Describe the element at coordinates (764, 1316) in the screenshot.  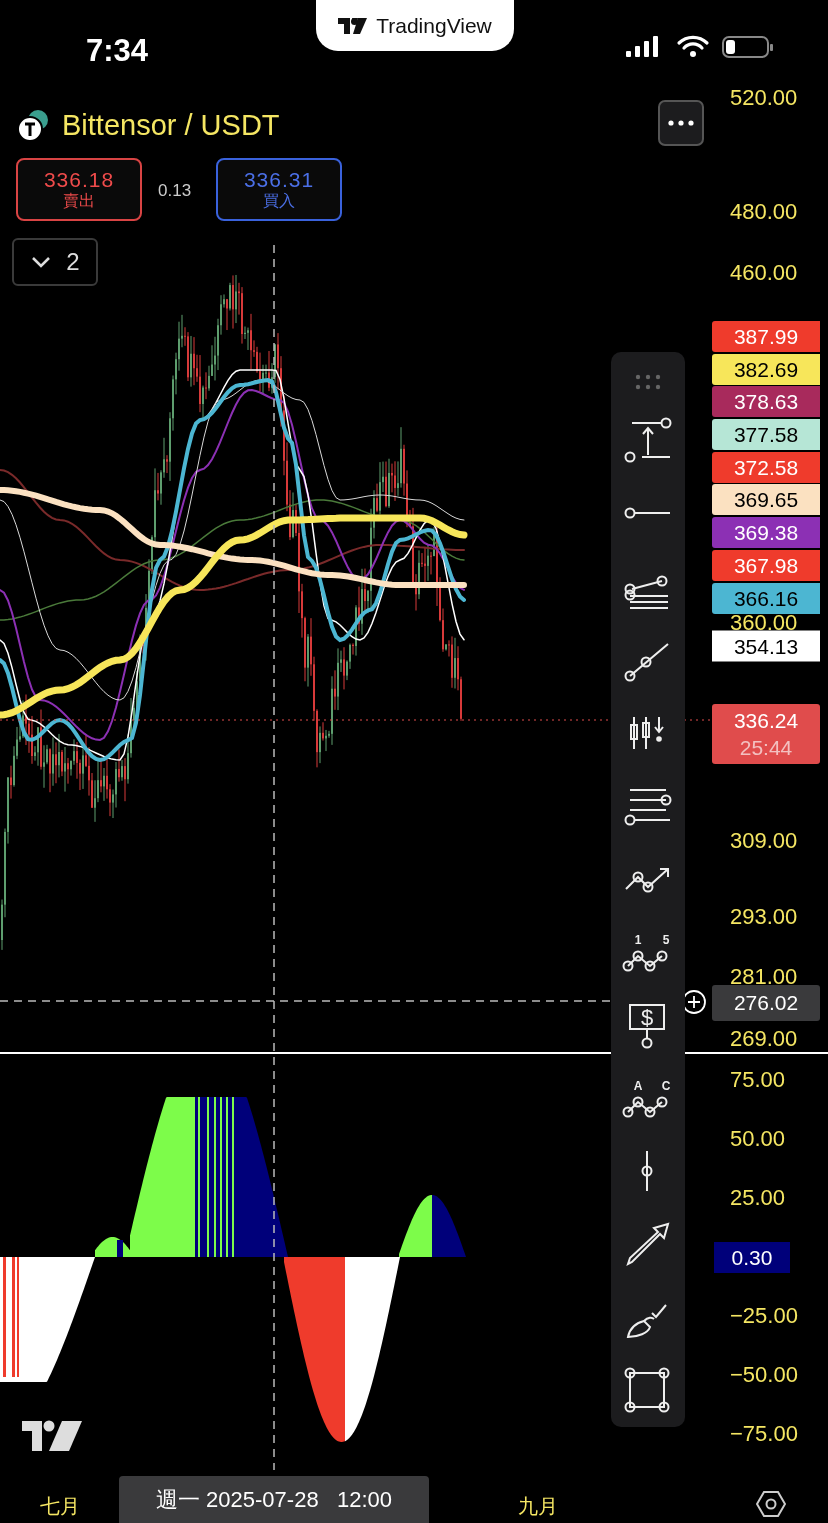
I see `axis-label: −25.00` at that location.